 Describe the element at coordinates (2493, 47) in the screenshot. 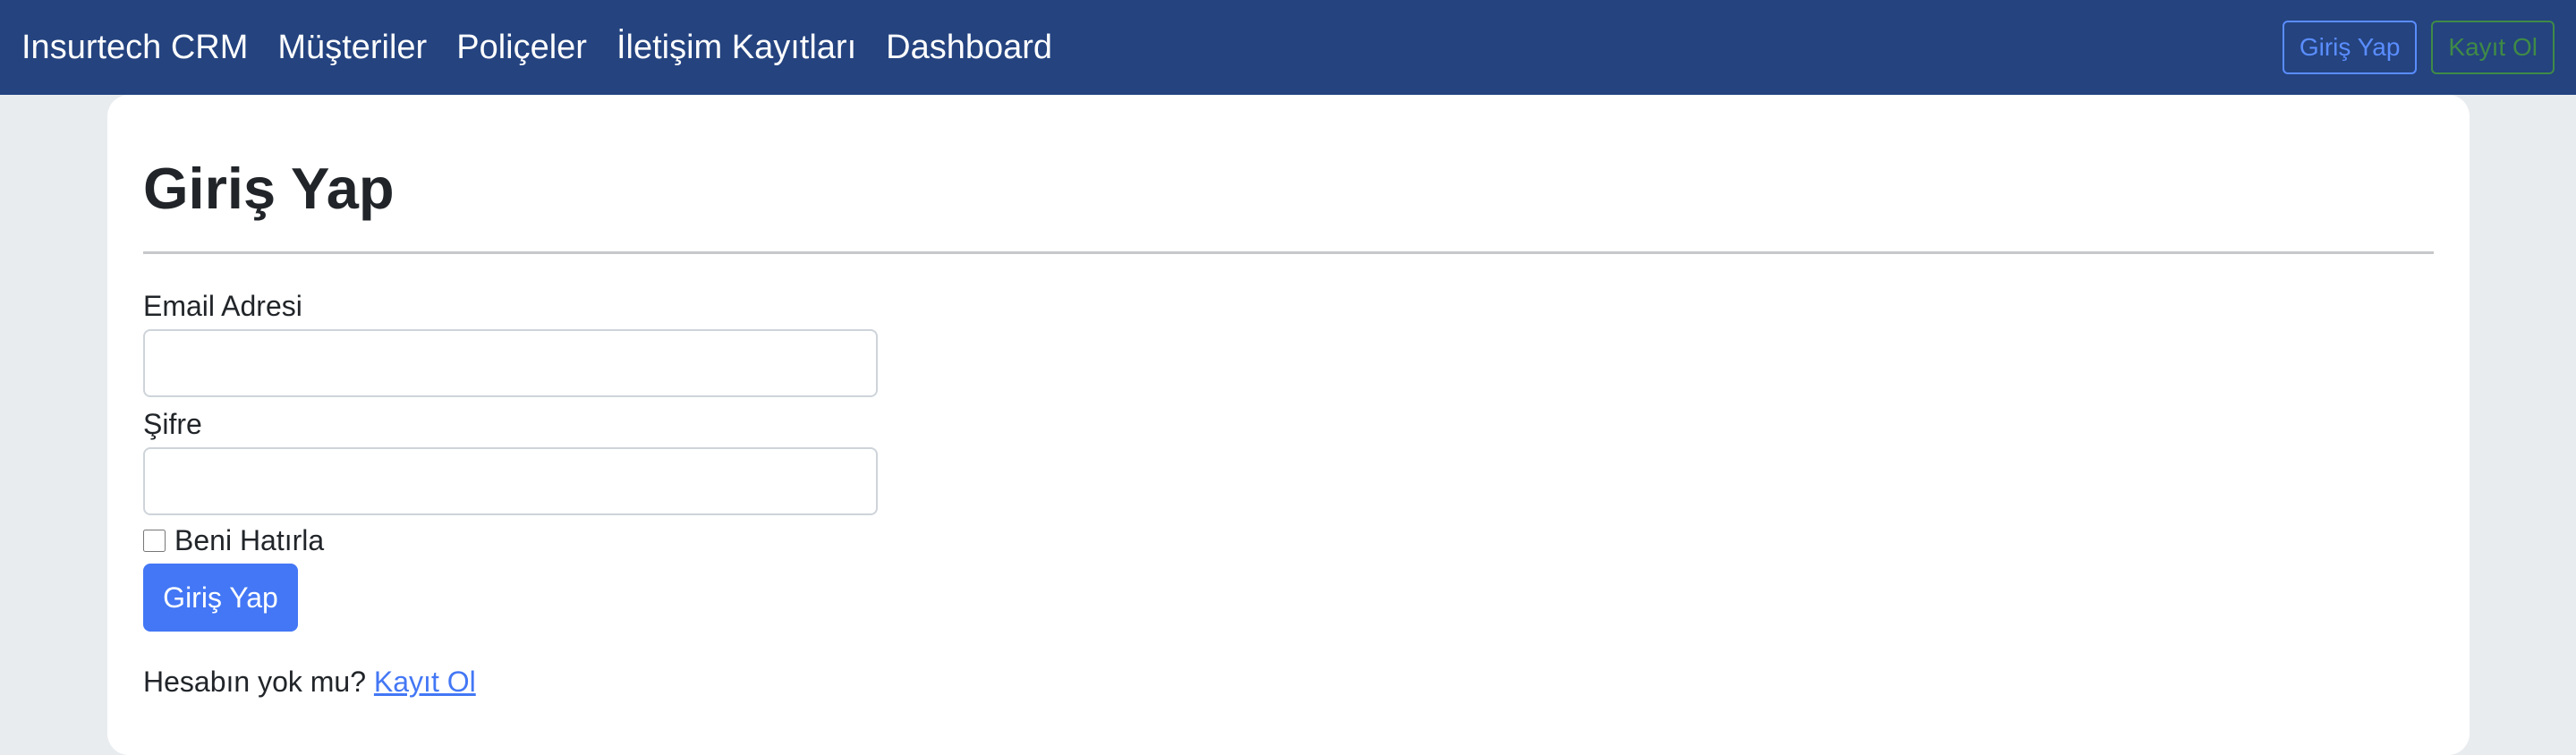

I see `nav-register-button: Kayıt Ol` at that location.